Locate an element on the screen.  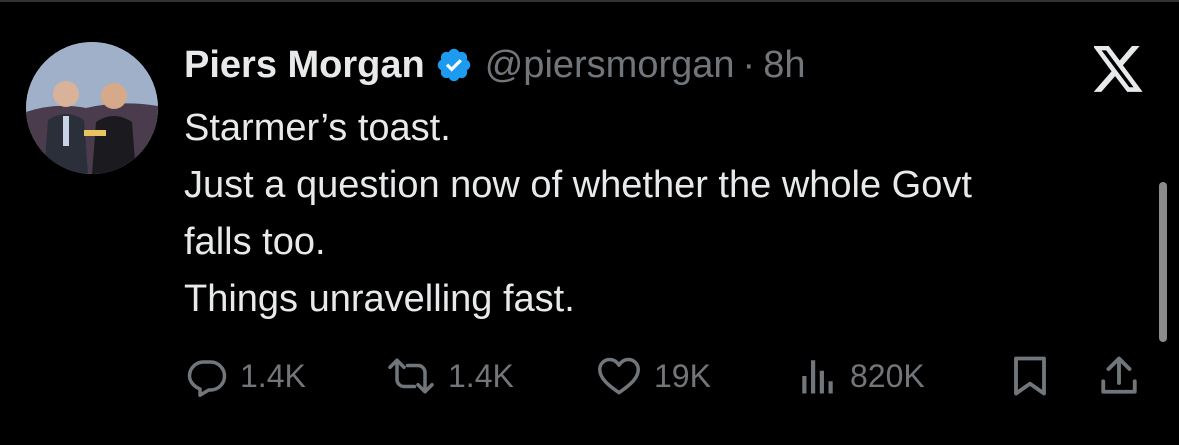
like-count: 19K is located at coordinates (682, 375).